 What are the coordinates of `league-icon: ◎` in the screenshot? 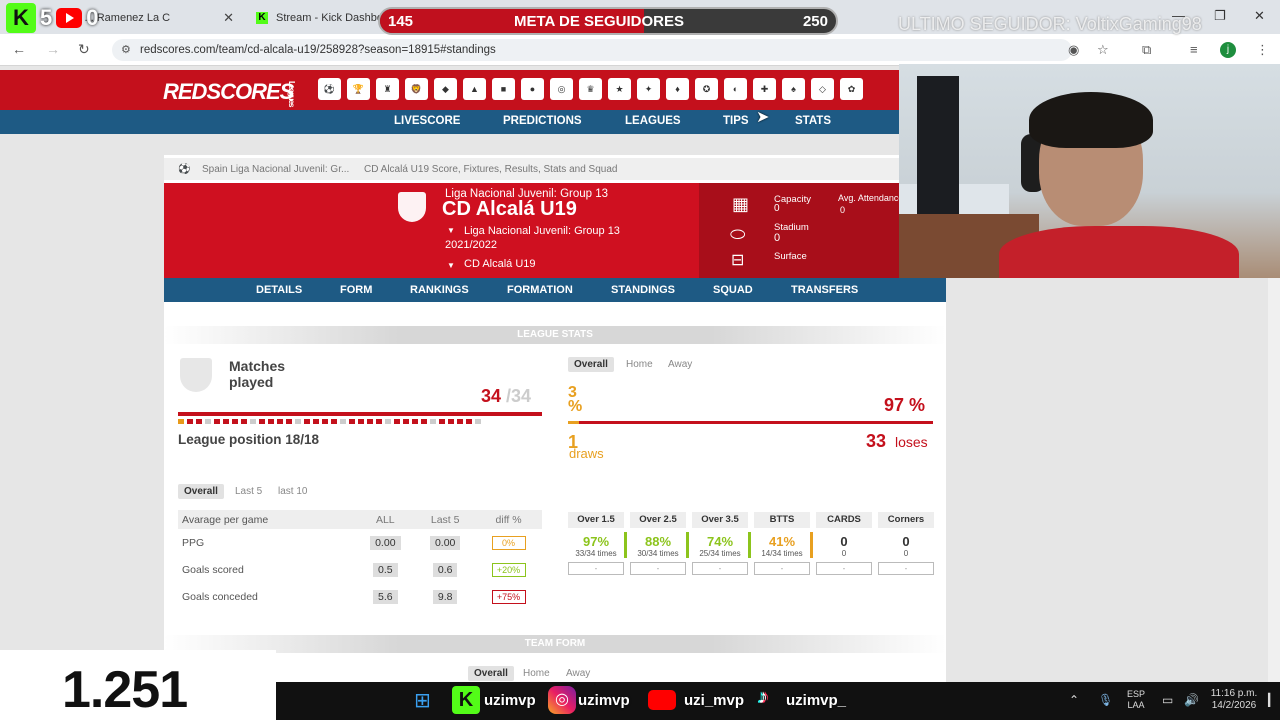 It's located at (561, 89).